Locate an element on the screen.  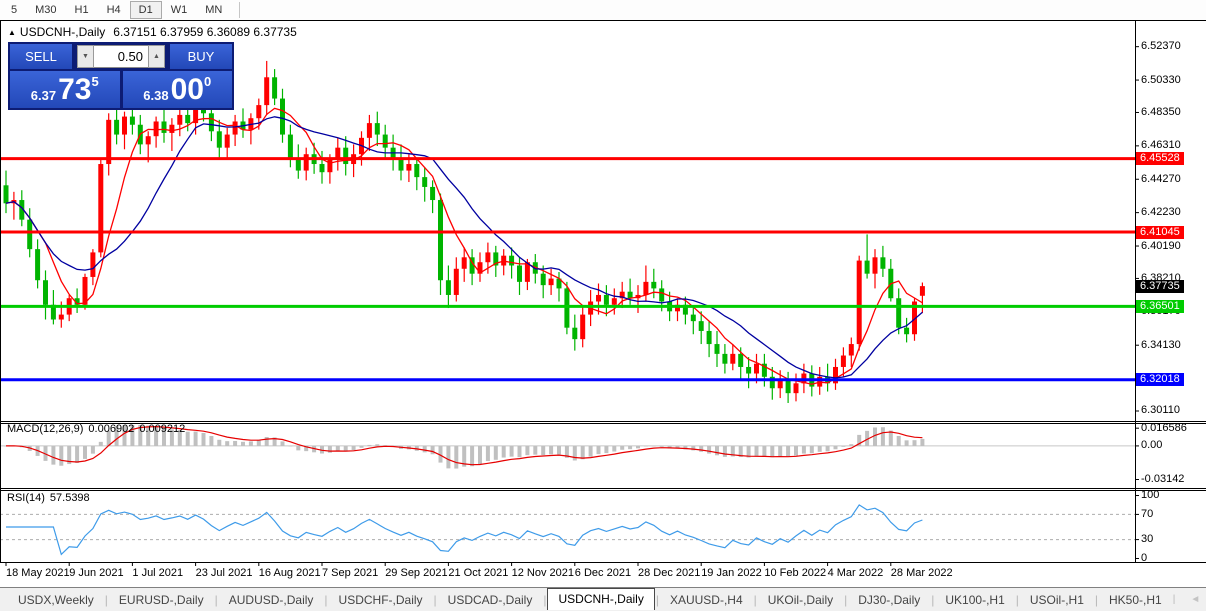
tab-usdcnh-daily: USDCNH-,Daily is located at coordinates (601, 598).